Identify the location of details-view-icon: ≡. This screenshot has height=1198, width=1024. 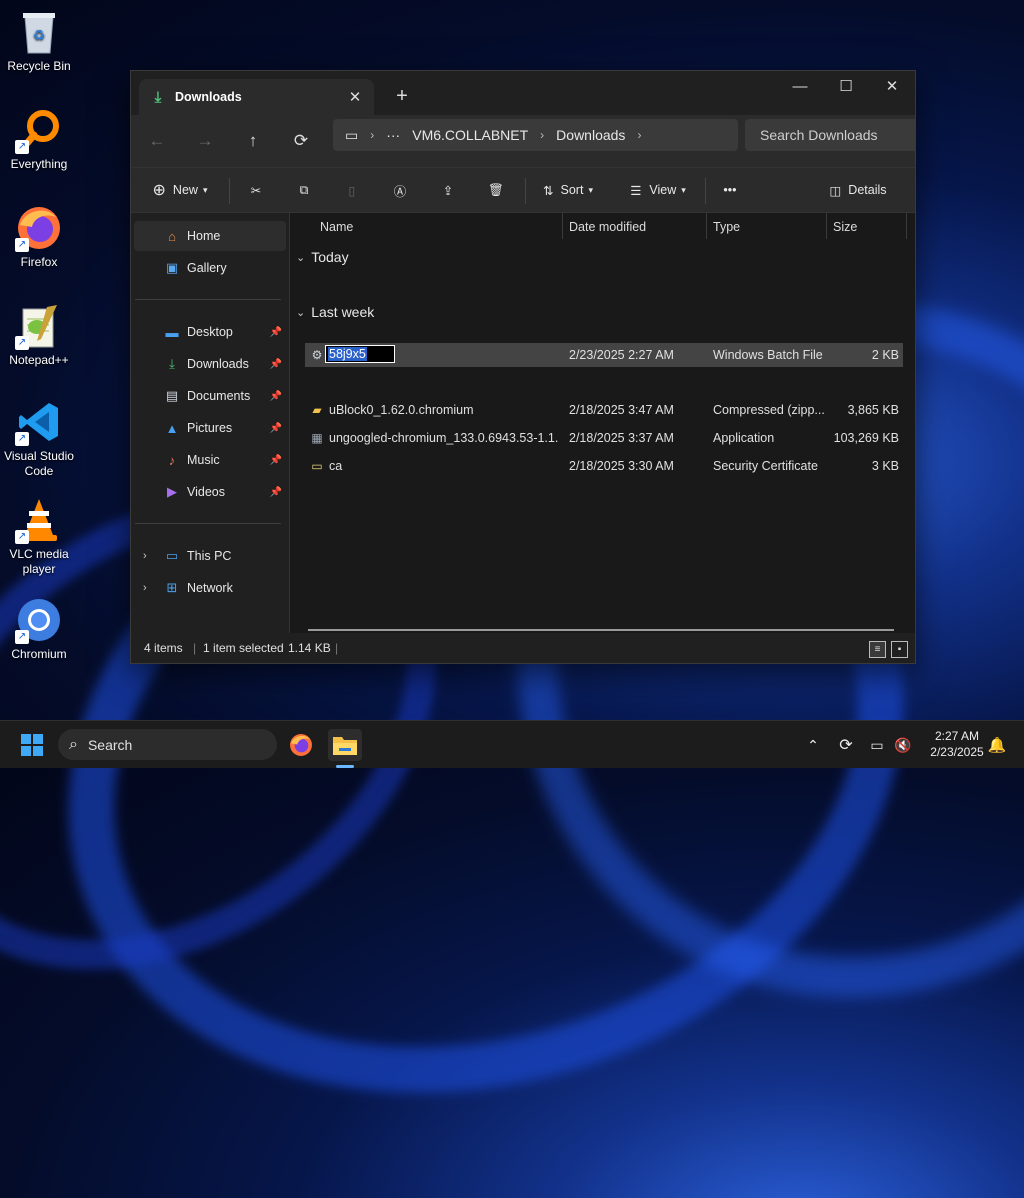
(877, 649).